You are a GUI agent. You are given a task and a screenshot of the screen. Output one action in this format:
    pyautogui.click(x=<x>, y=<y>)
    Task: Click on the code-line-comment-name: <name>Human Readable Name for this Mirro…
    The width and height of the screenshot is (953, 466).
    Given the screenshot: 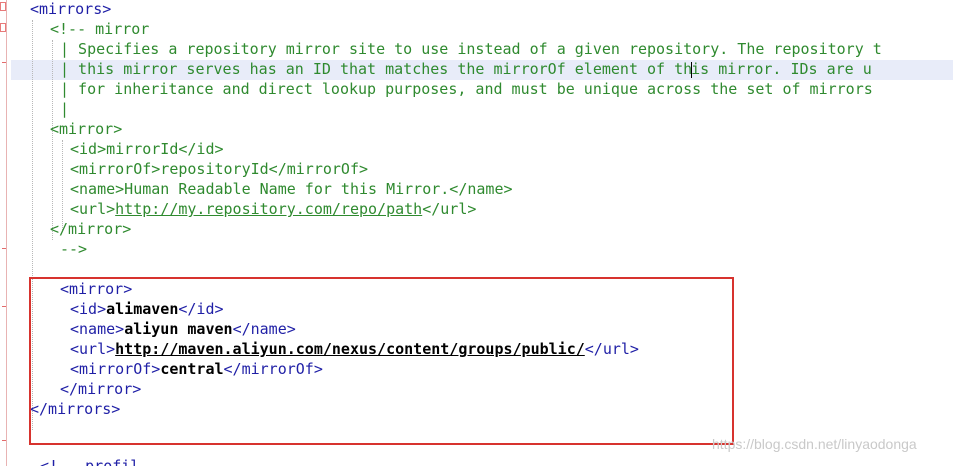 What is the action you would take?
    pyautogui.click(x=291, y=189)
    